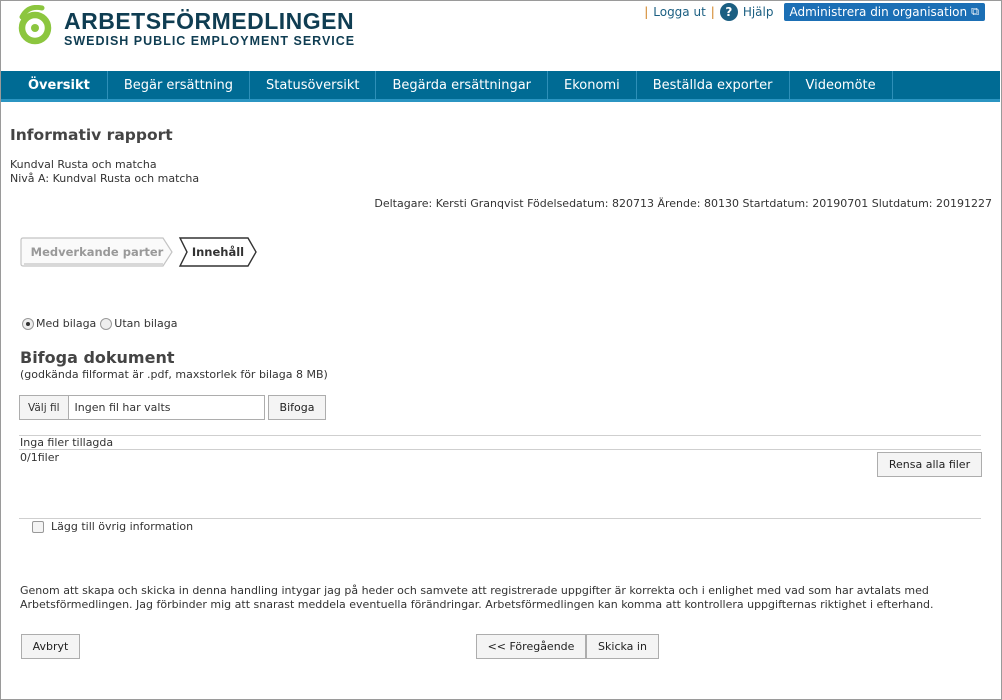 This screenshot has height=700, width=1002. What do you see at coordinates (622, 646) in the screenshot?
I see `submit-button: Skicka in` at bounding box center [622, 646].